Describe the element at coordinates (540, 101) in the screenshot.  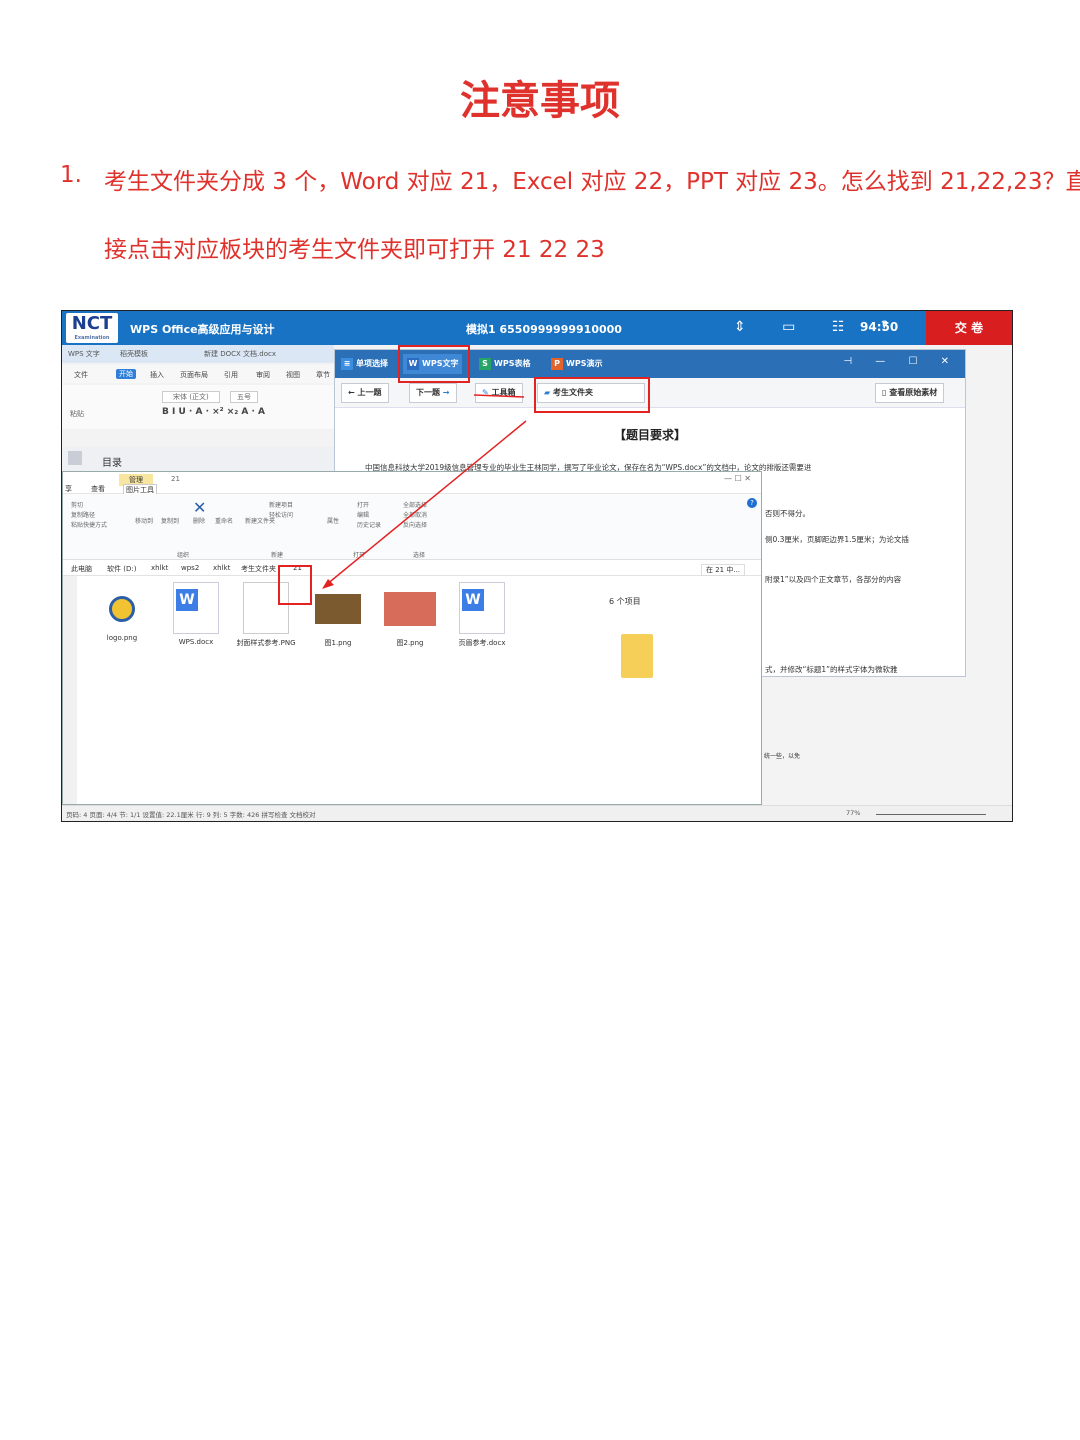
I see `page-title: 注意事项` at that location.